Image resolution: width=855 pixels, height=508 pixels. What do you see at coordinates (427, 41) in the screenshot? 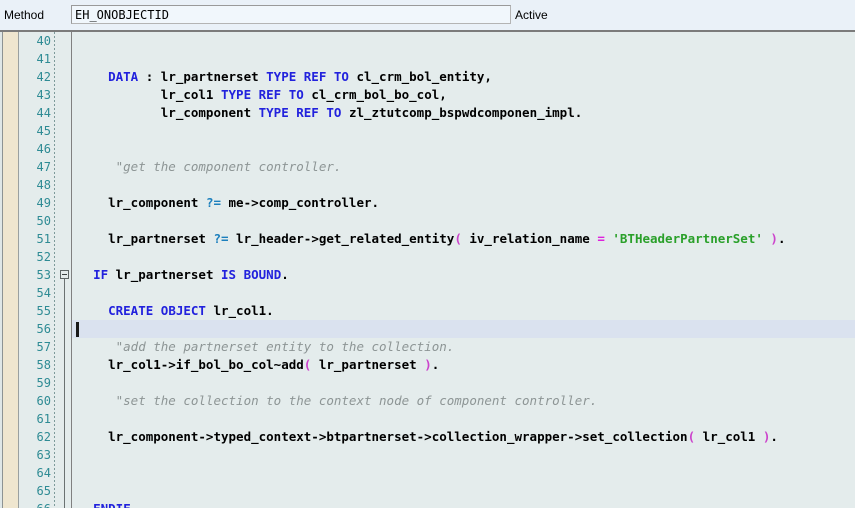
I see `code-line: 40` at bounding box center [427, 41].